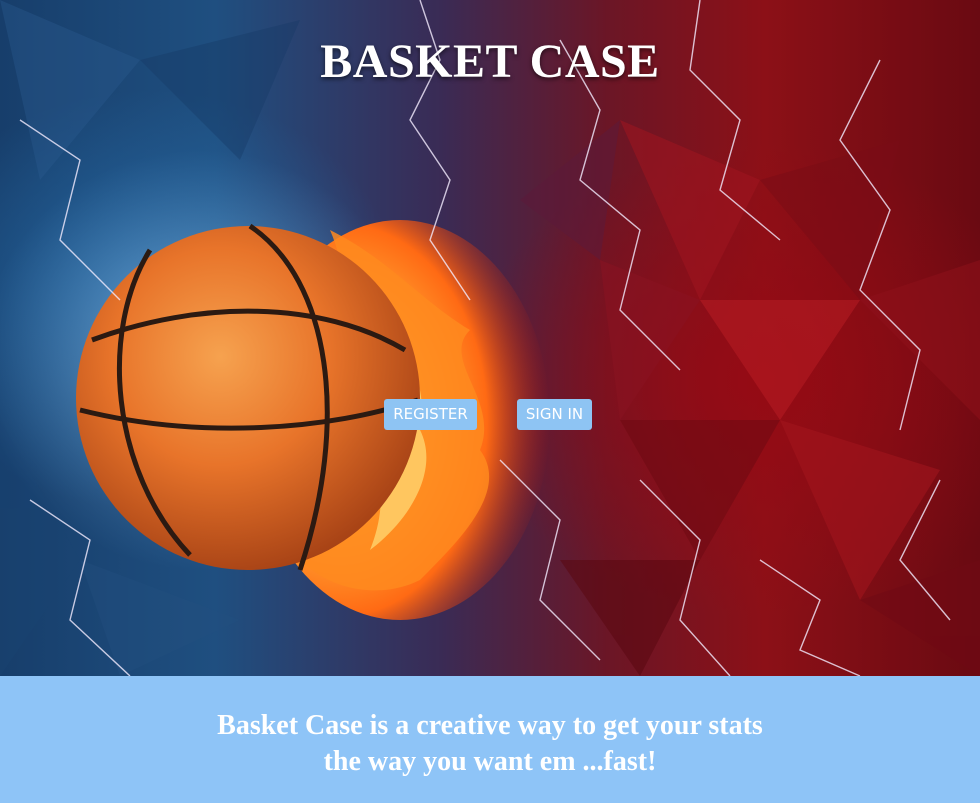 Image resolution: width=980 pixels, height=803 pixels. What do you see at coordinates (490, 61) in the screenshot?
I see `page-title: BASKET CASE` at bounding box center [490, 61].